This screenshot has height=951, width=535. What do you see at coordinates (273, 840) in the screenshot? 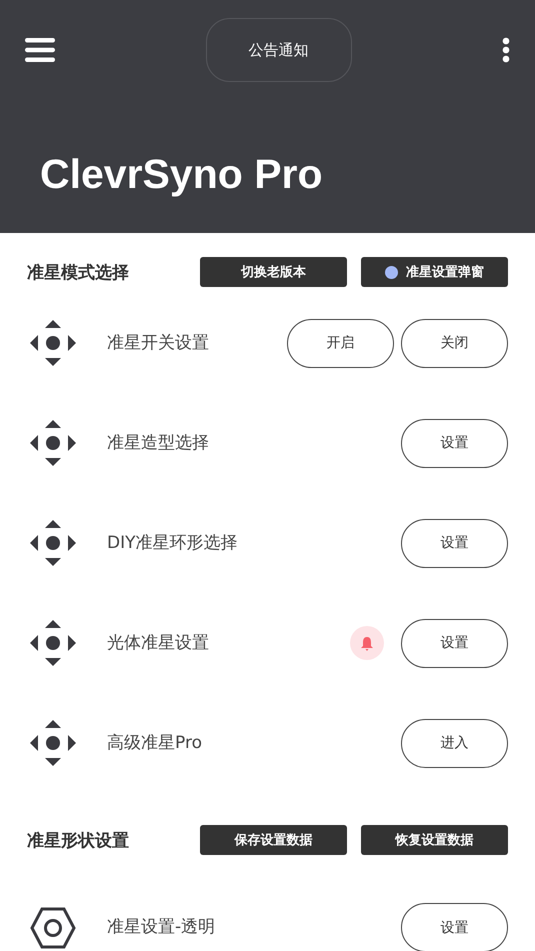
I see `action-button: 保存设置数据` at bounding box center [273, 840].